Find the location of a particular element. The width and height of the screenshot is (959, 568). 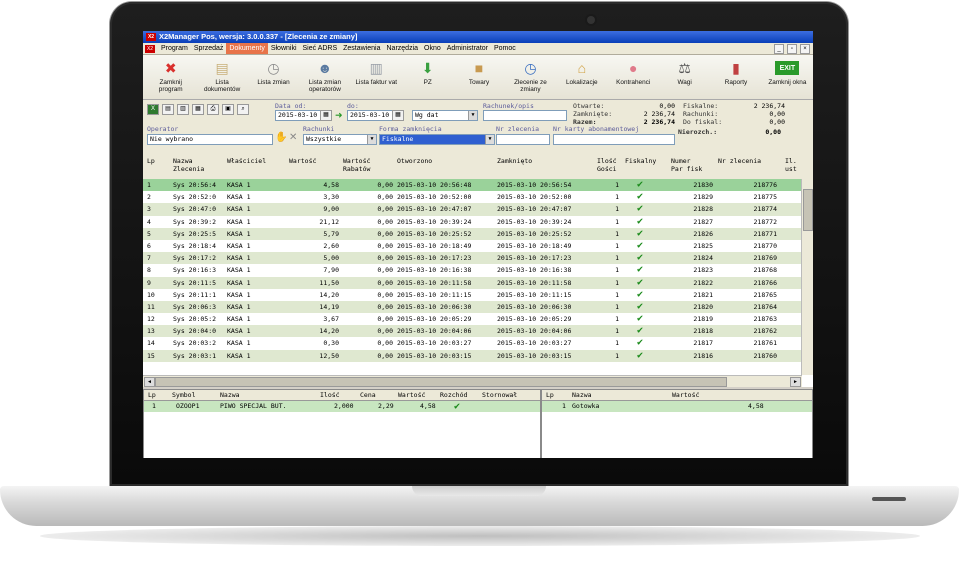

toolbar-button-3: ☻ Lista zmian operatorów is located at coordinates (324, 77).